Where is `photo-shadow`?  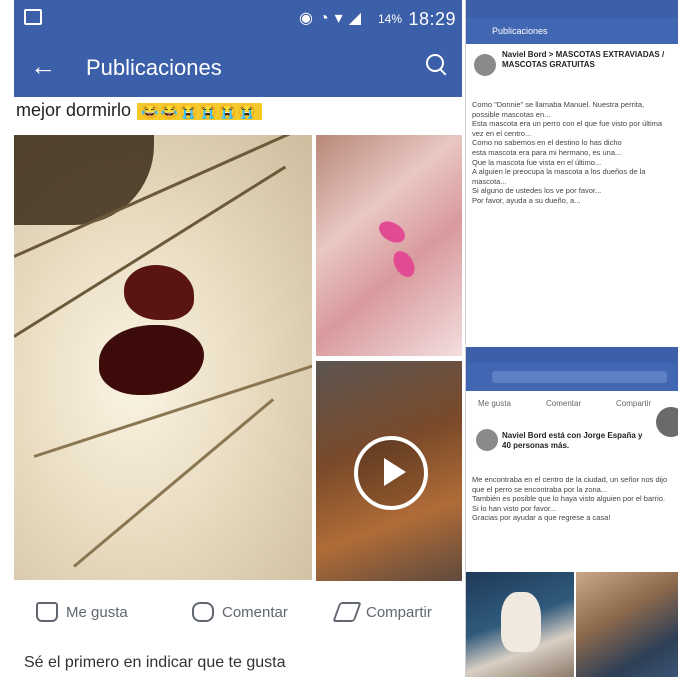 photo-shadow is located at coordinates (84, 180).